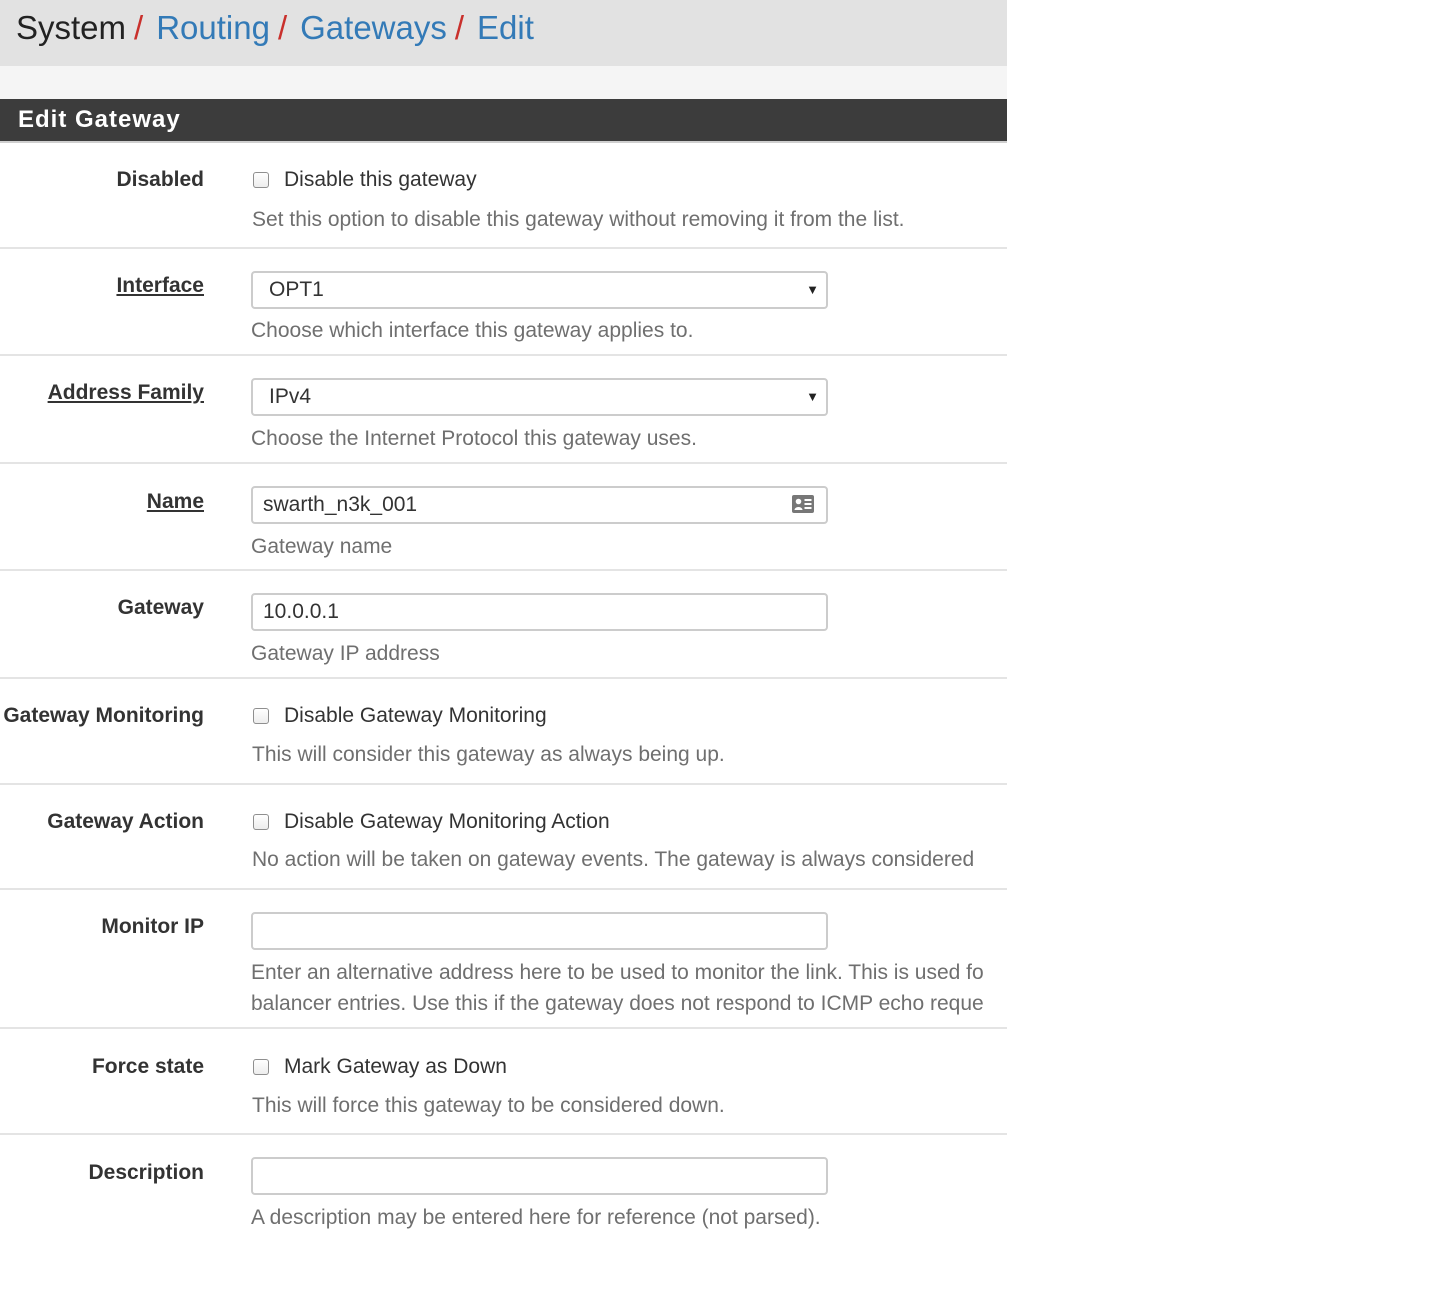 The height and width of the screenshot is (1293, 1435). Describe the element at coordinates (261, 822) in the screenshot. I see `disable-gateway-monitoring-action-checkbox` at that location.